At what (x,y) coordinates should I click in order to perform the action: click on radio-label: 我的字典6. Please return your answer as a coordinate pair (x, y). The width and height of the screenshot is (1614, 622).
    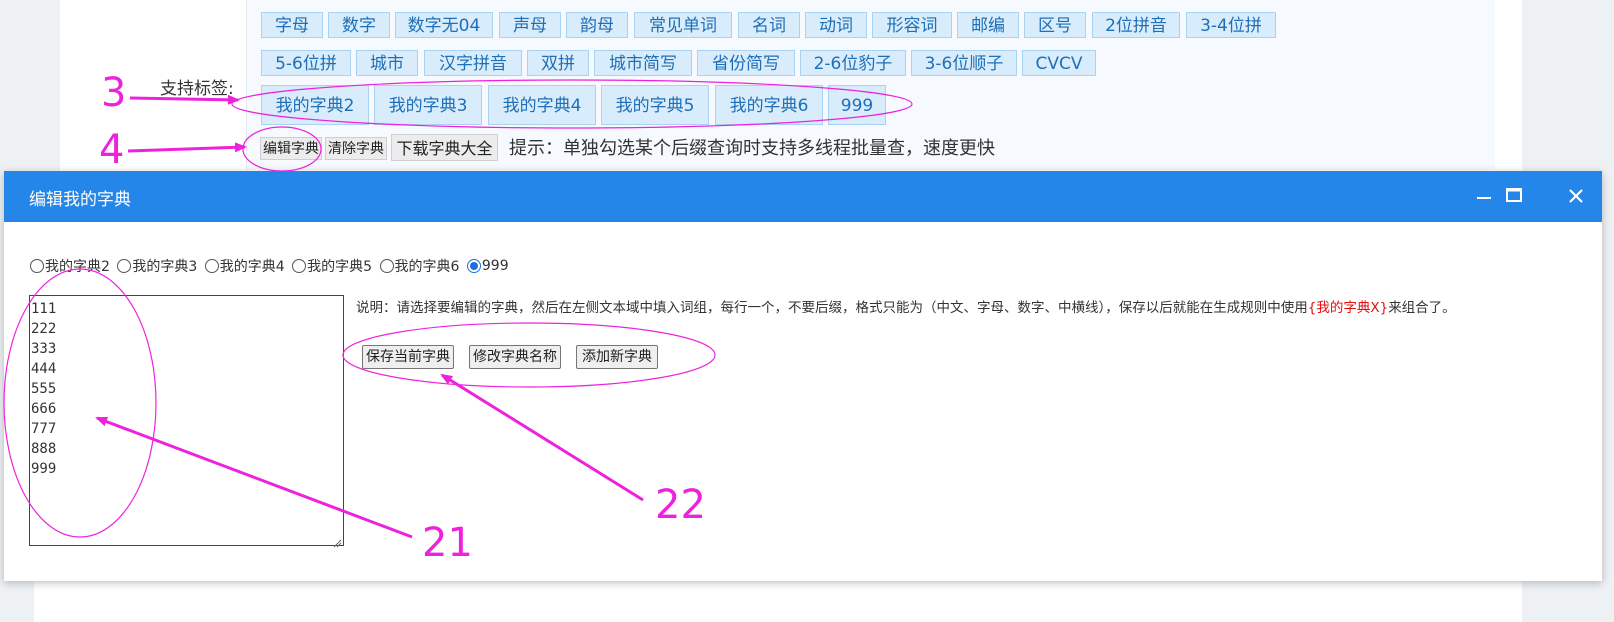
    Looking at the image, I should click on (427, 267).